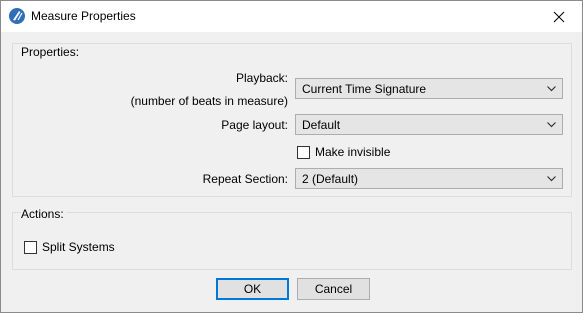 This screenshot has width=583, height=313. I want to click on split-systems-checkbox, so click(30, 247).